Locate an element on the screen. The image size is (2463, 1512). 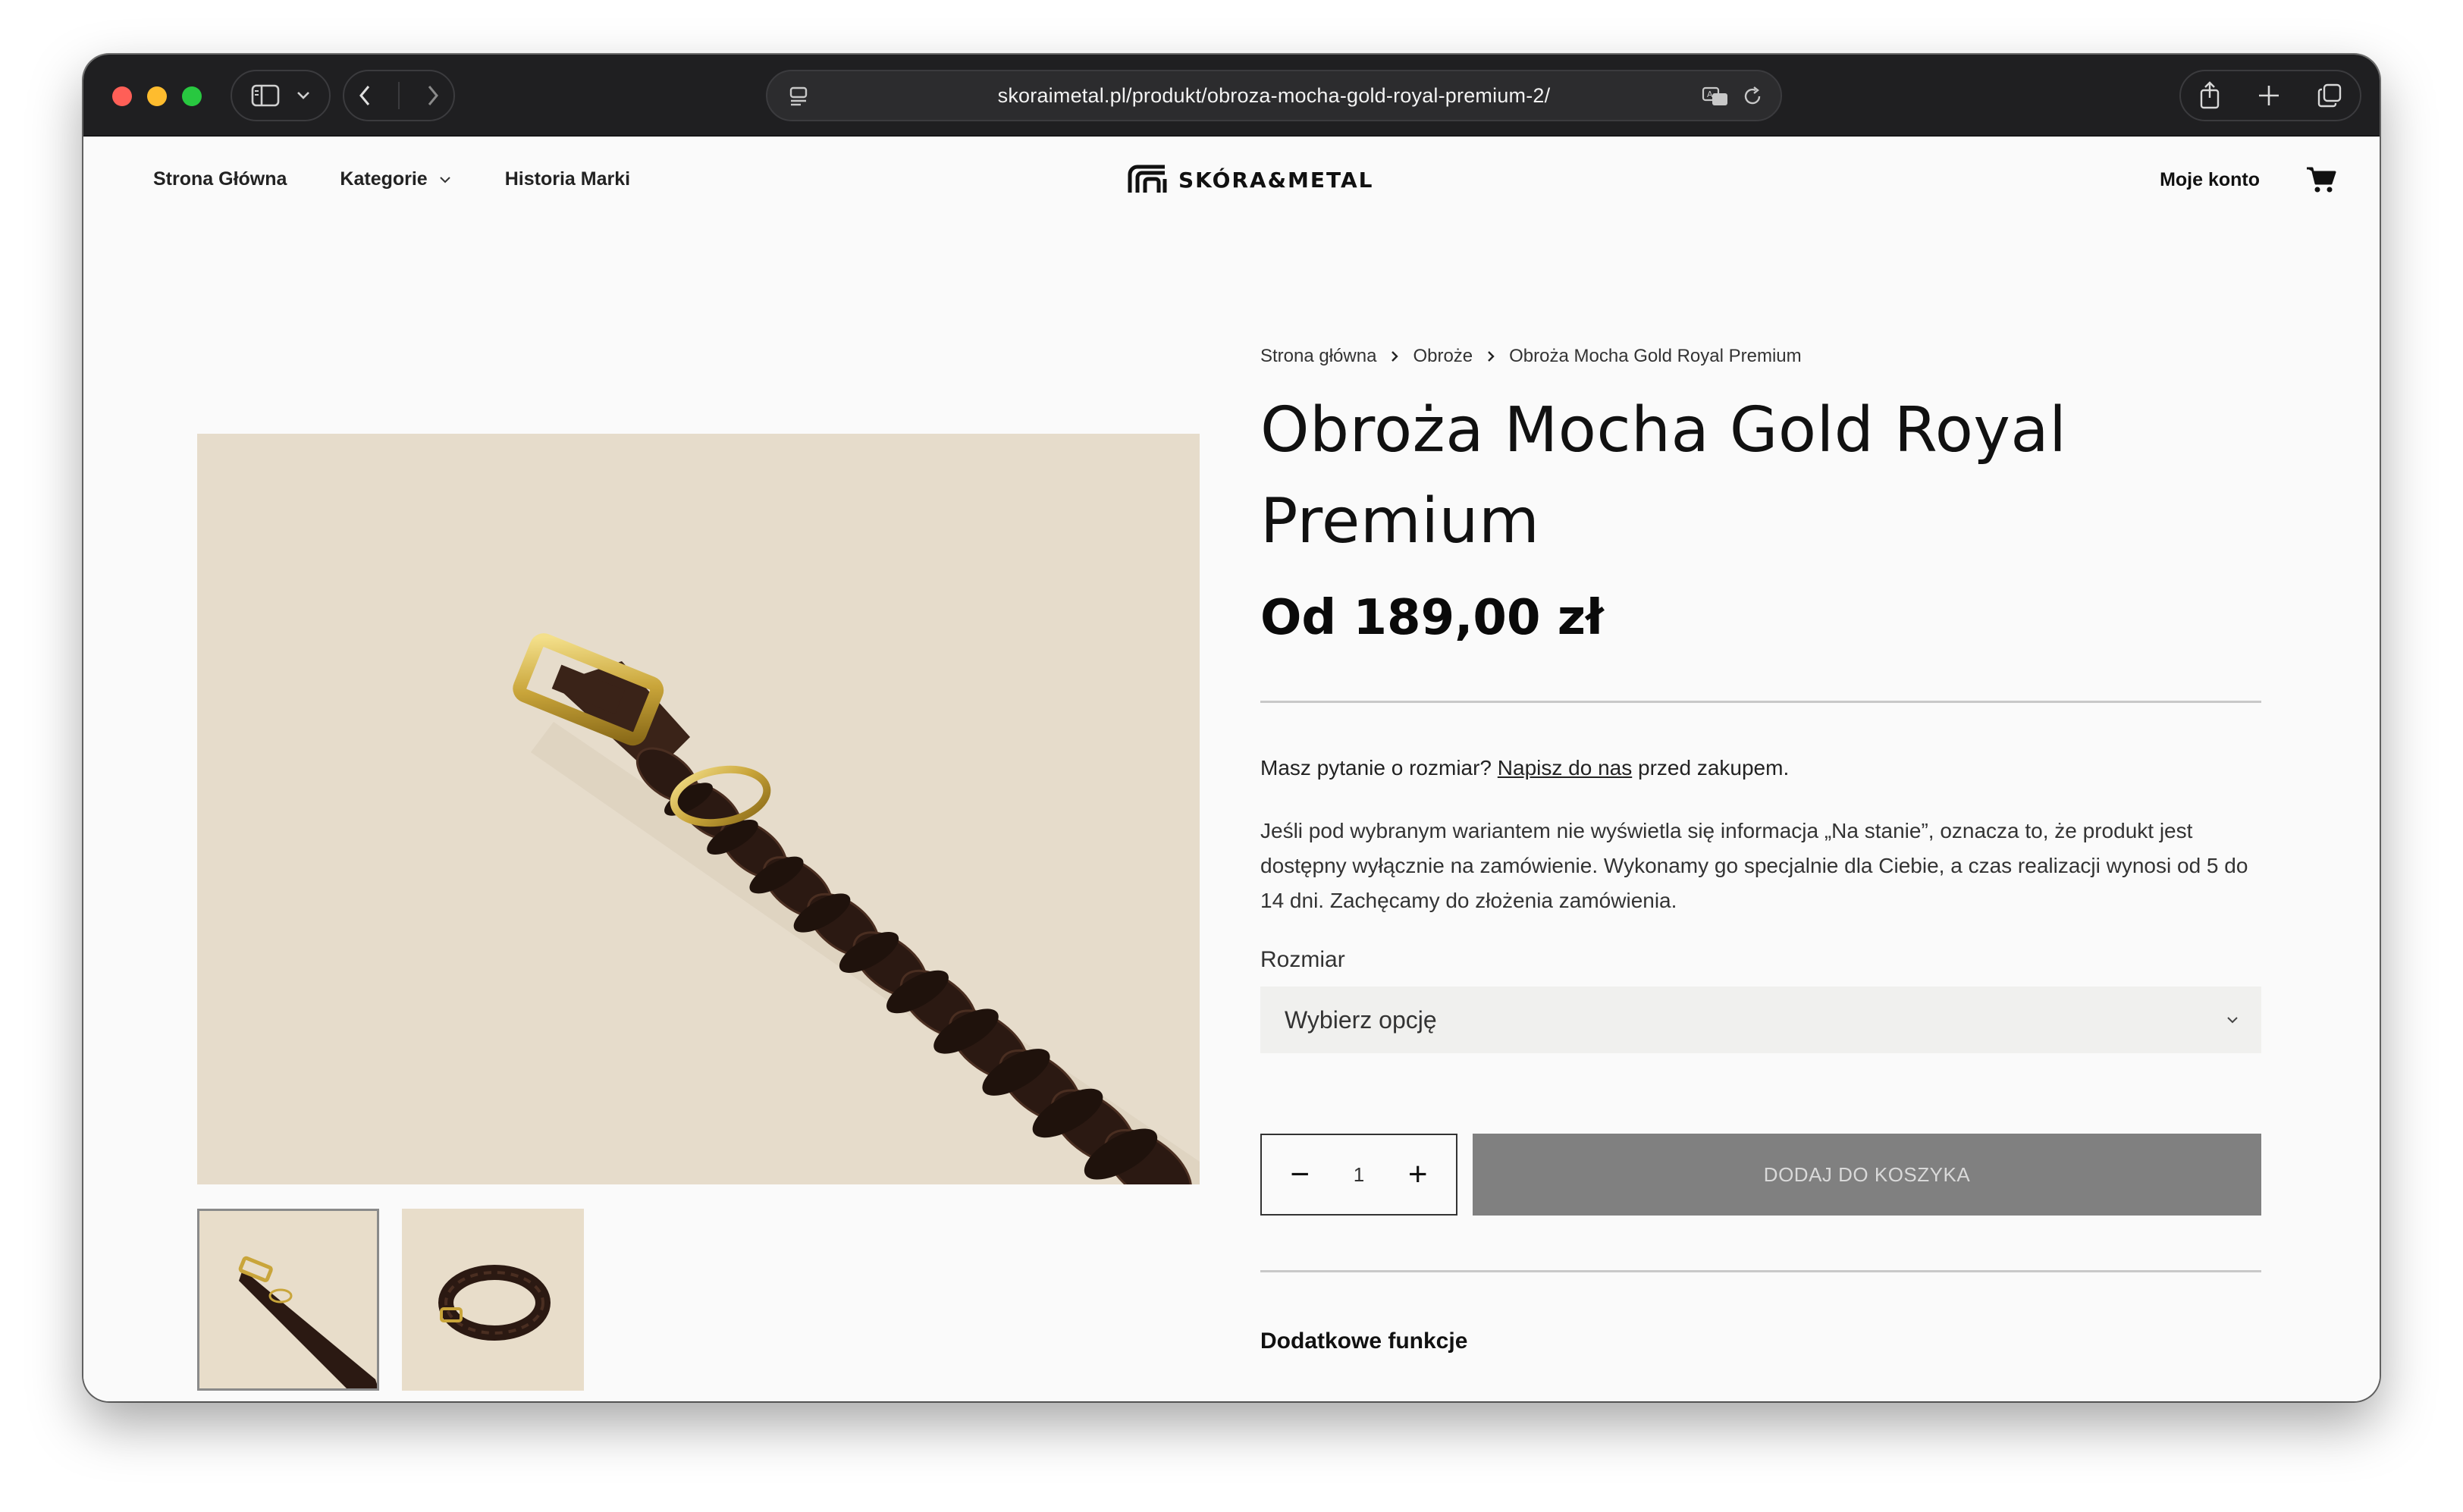
share-icon is located at coordinates (2209, 95).